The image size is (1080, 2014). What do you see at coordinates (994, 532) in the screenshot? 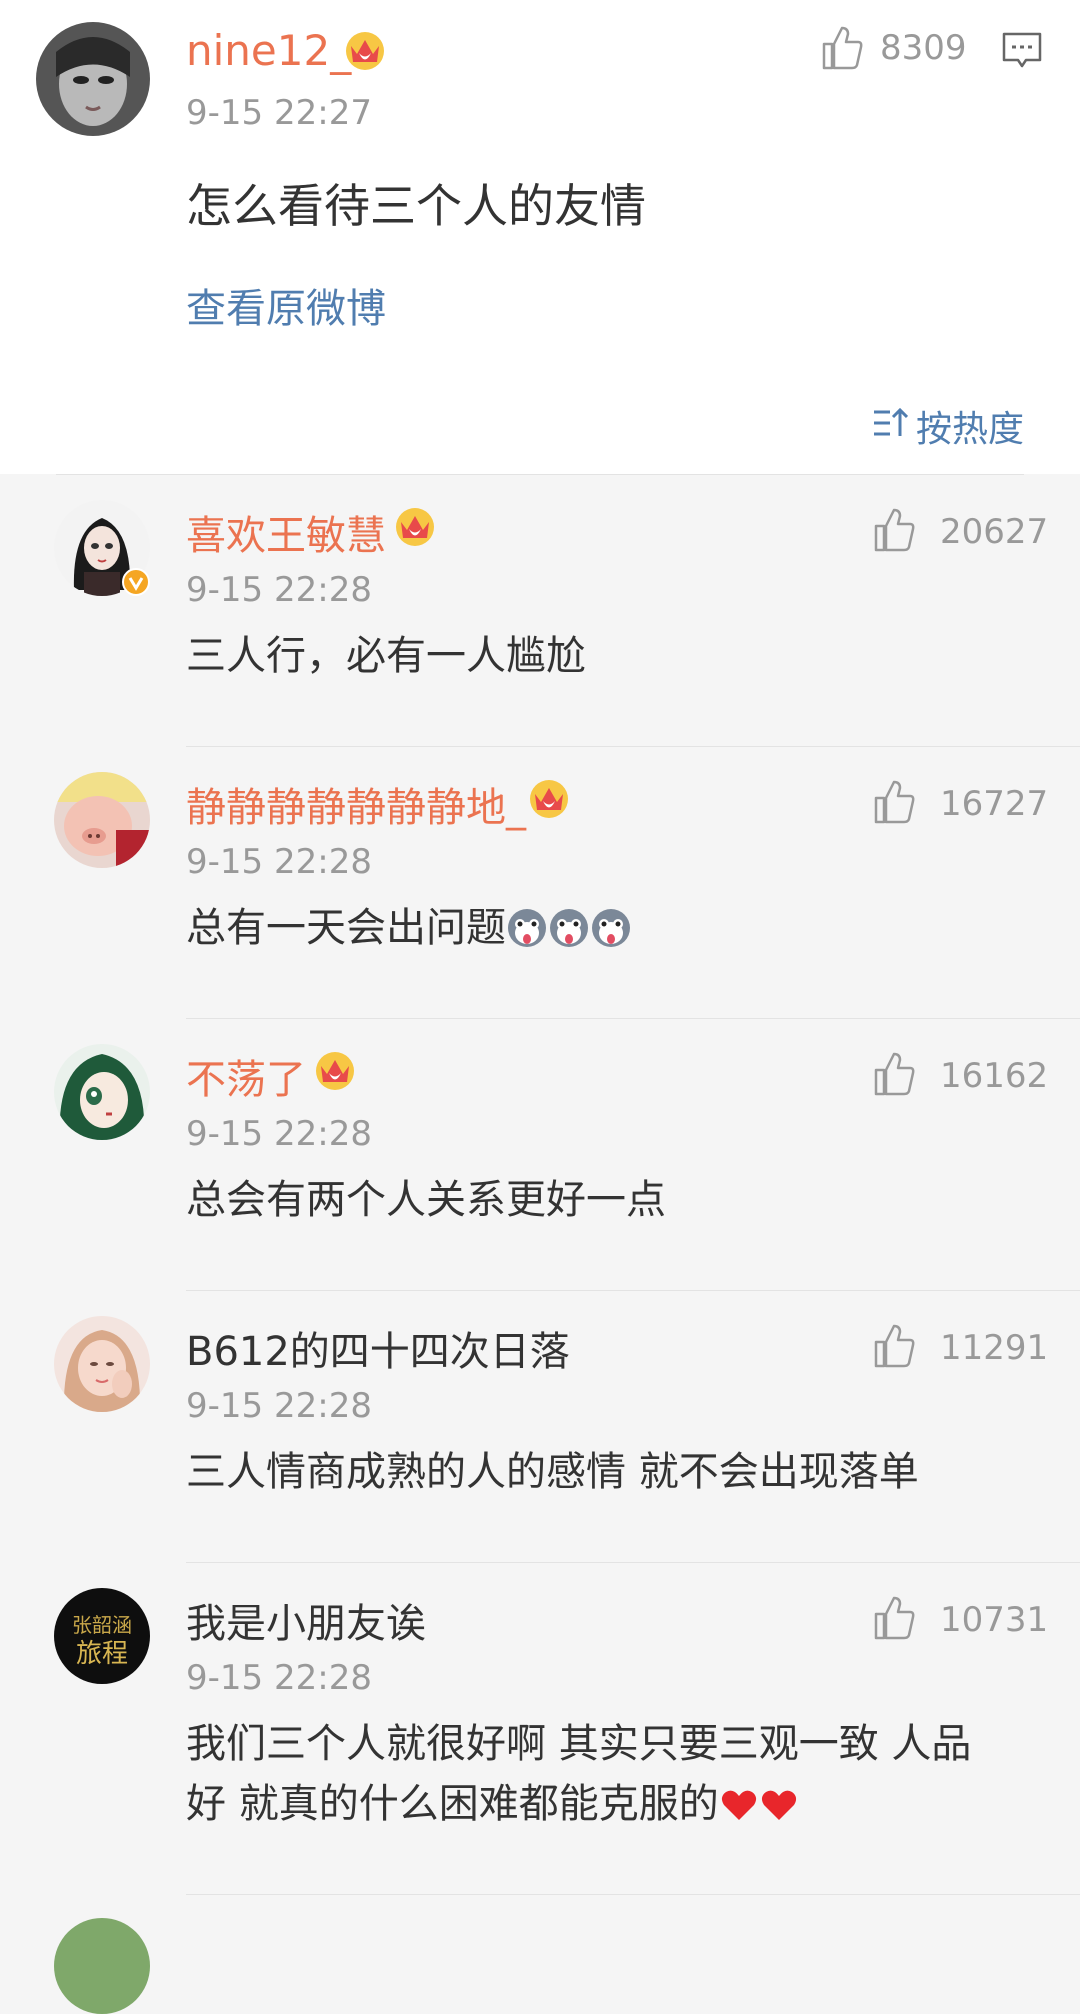
I see `comment-like-count: 20627` at bounding box center [994, 532].